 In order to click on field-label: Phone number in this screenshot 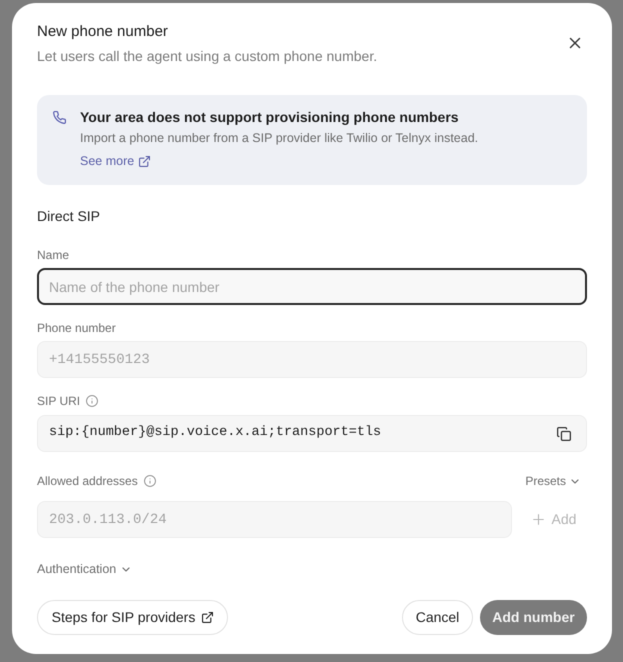, I will do `click(76, 328)`.